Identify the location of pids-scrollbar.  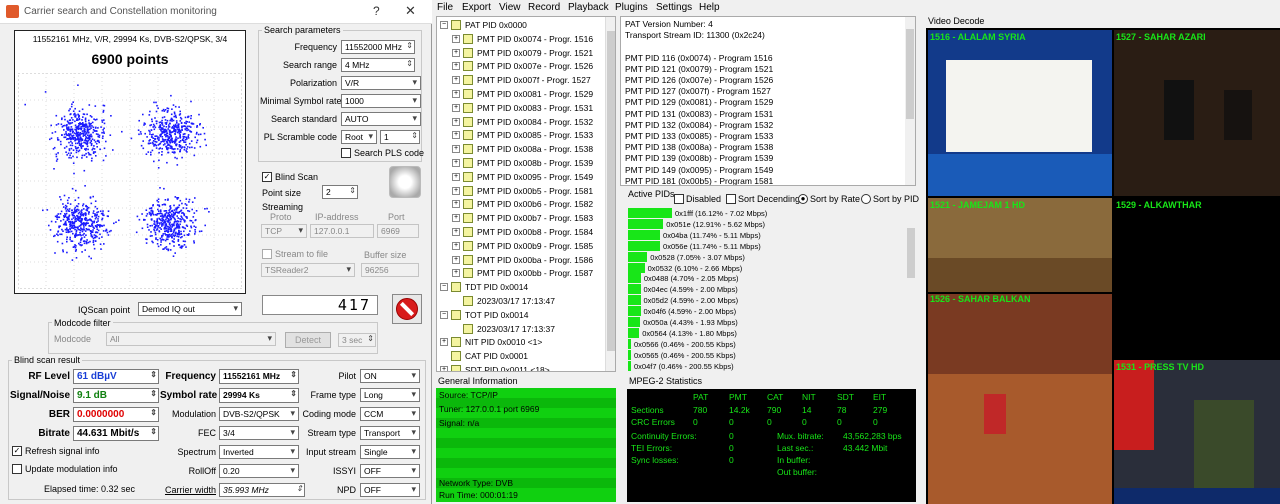
(911, 293).